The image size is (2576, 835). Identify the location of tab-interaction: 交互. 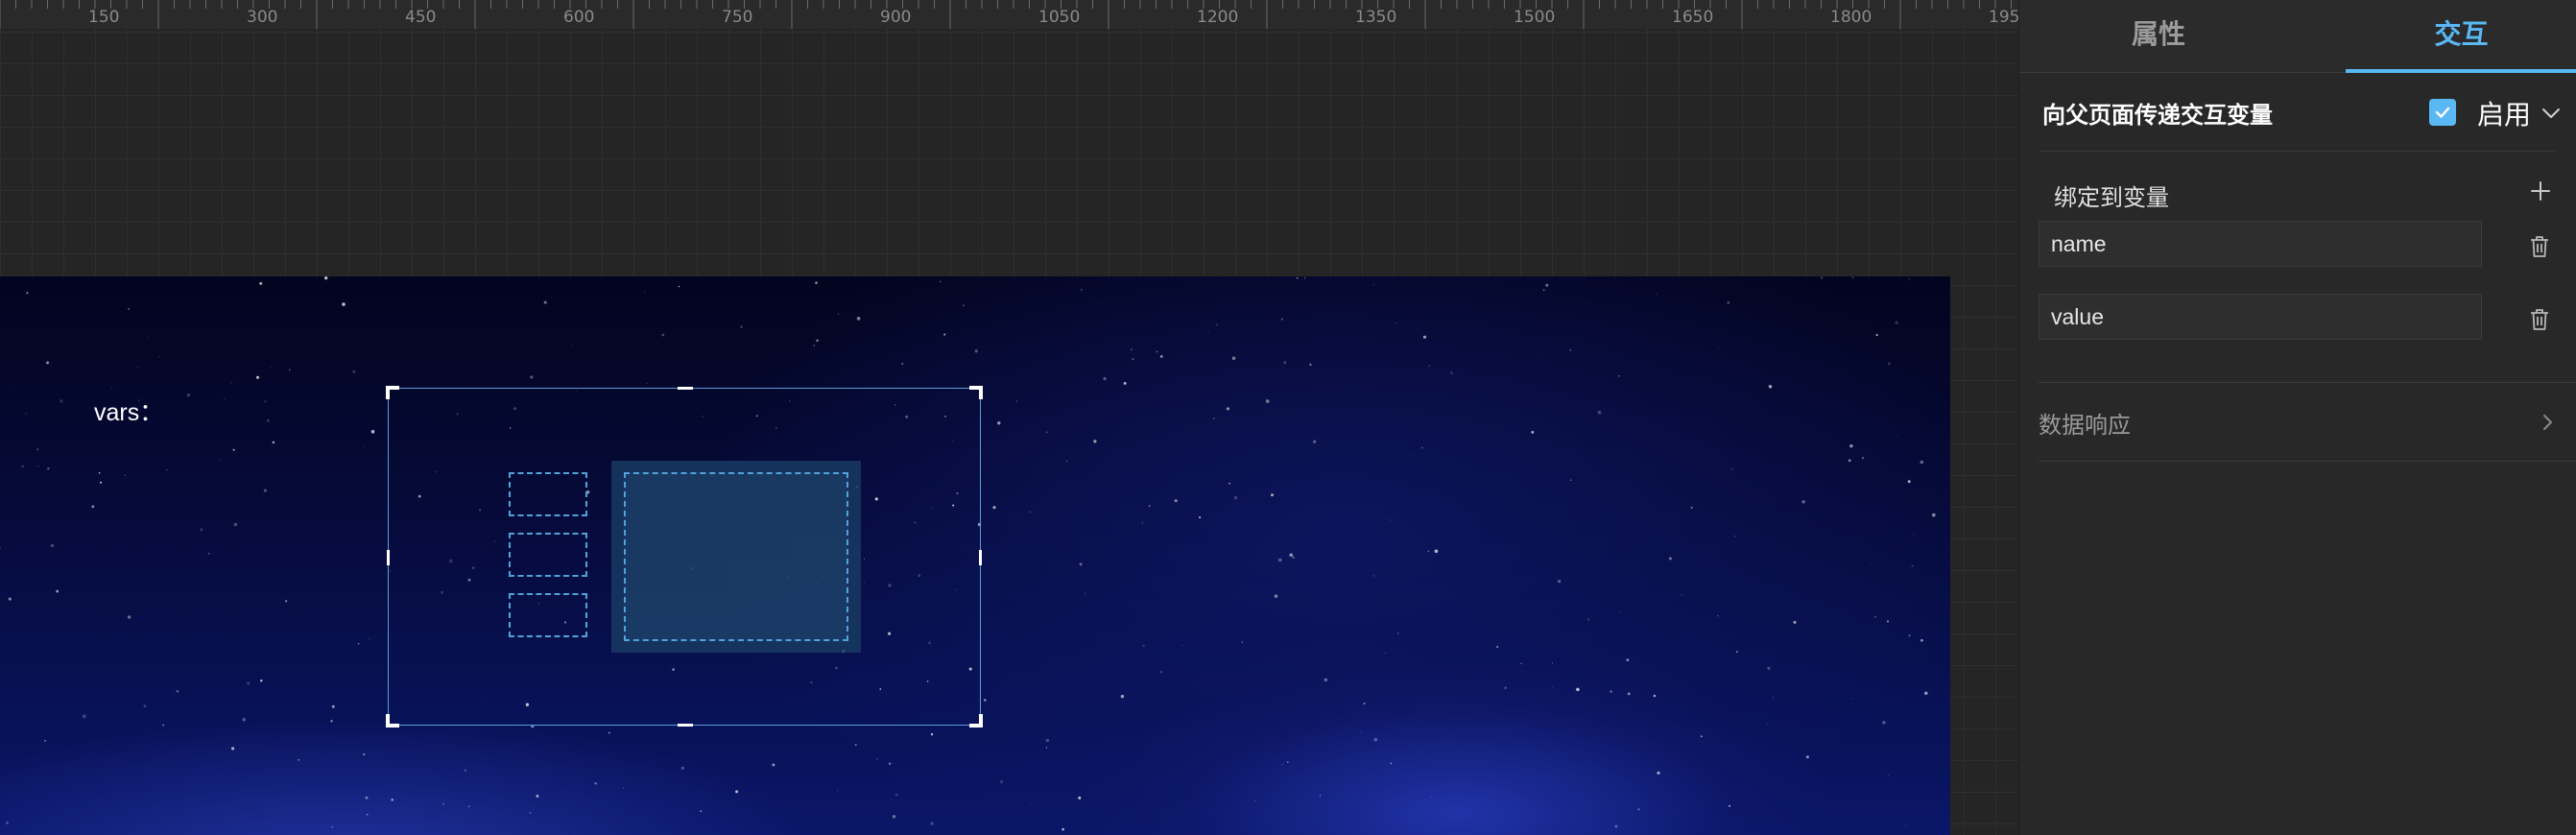
(2461, 36).